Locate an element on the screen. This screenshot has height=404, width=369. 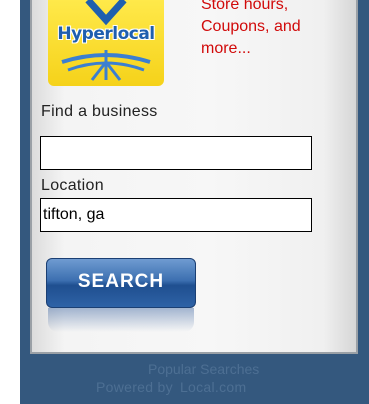
location-input is located at coordinates (176, 215).